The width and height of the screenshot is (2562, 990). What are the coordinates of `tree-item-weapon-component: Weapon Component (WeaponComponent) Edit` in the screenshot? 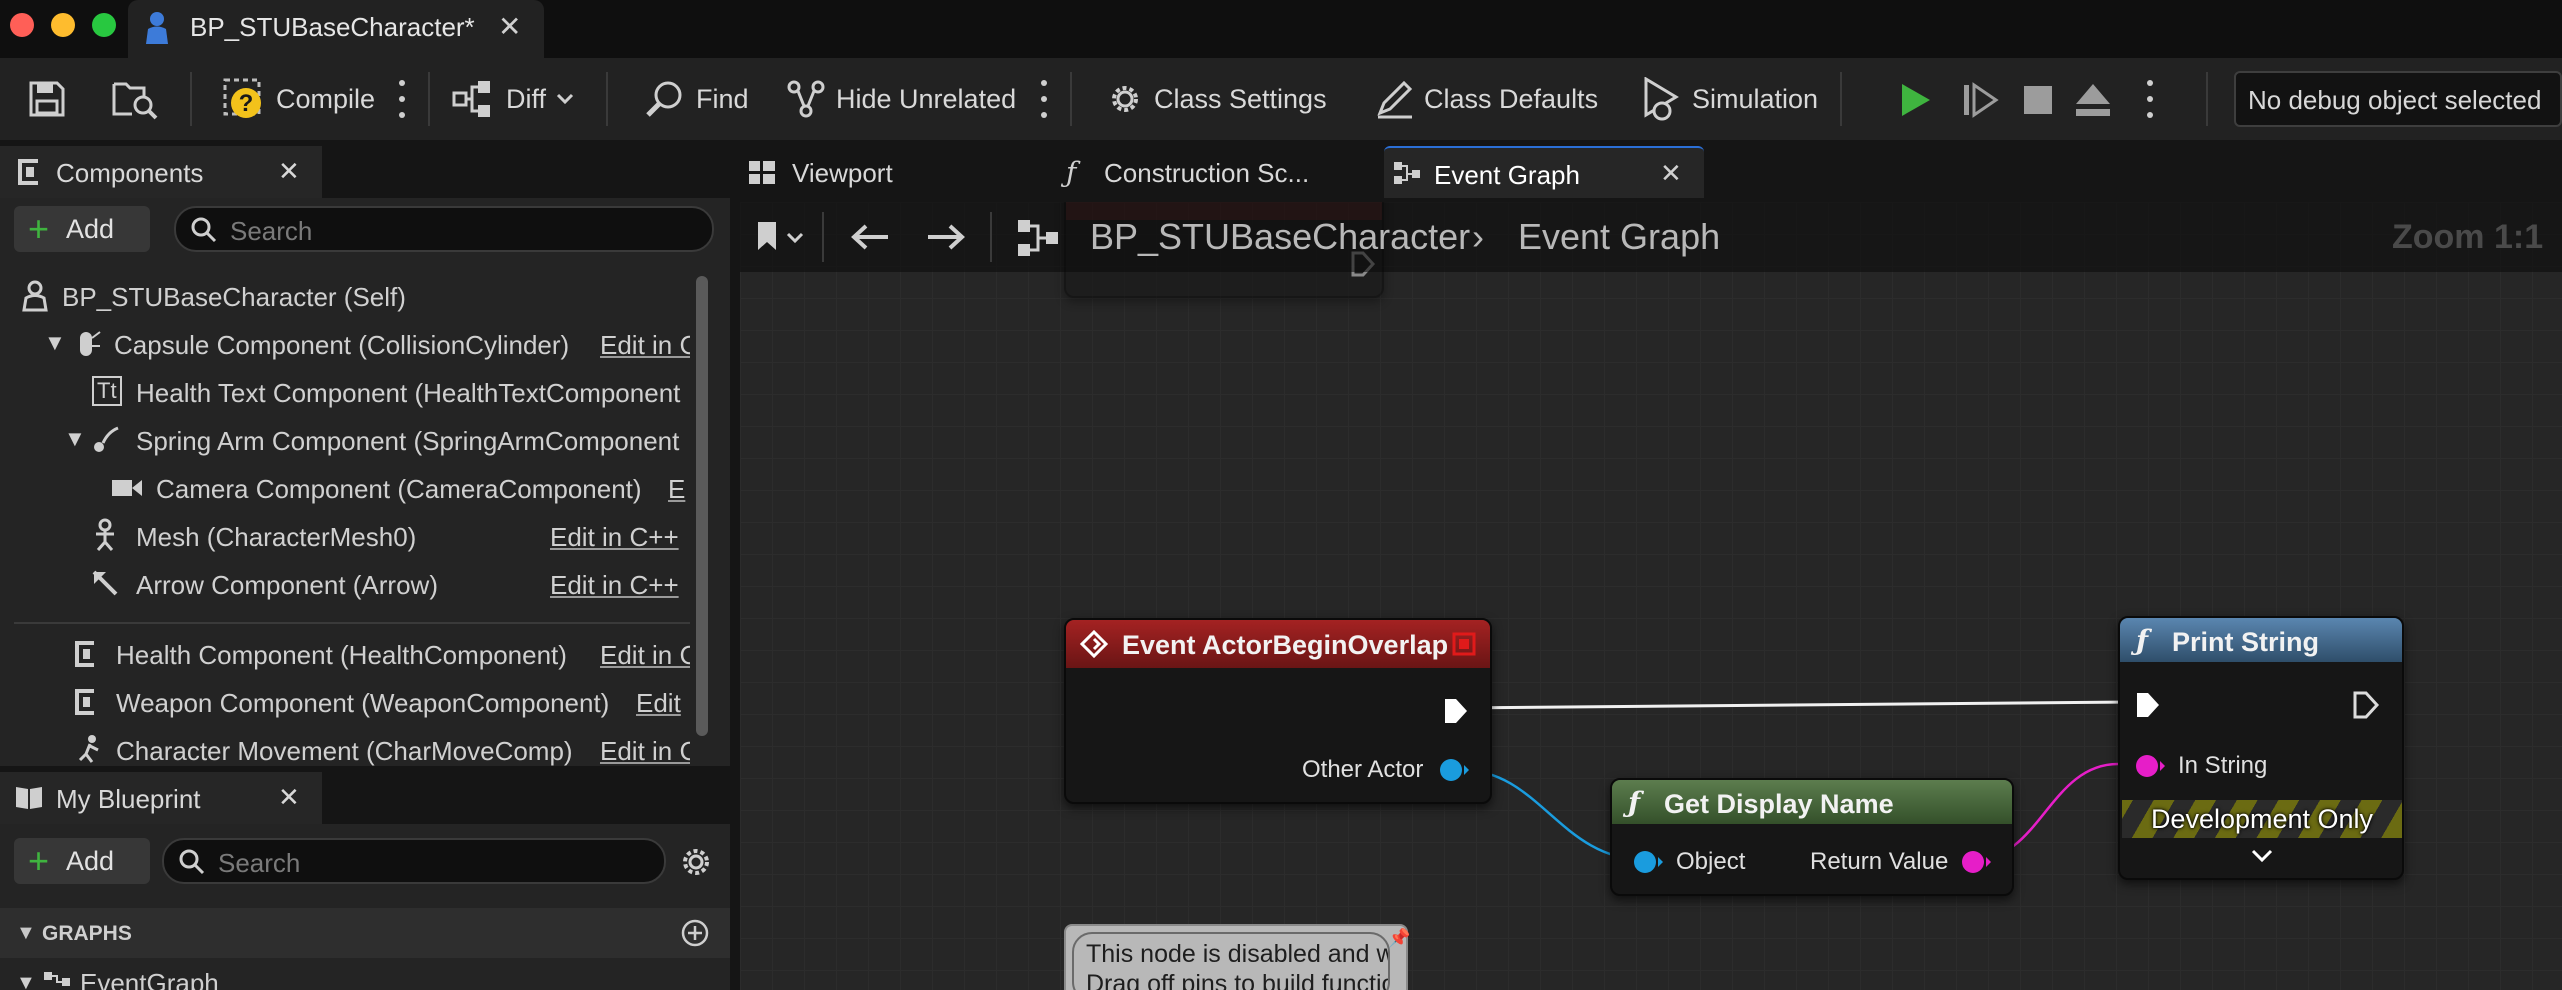 It's located at (345, 702).